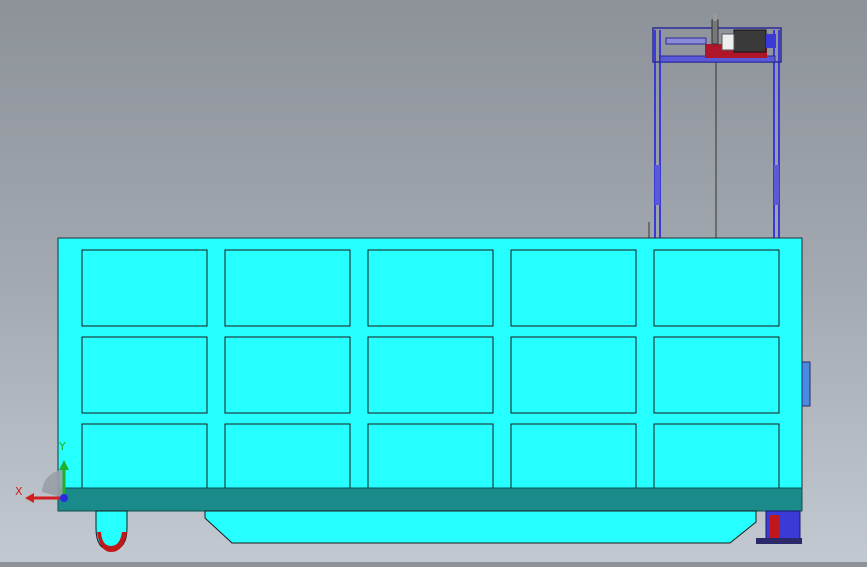 The height and width of the screenshot is (567, 867). I want to click on side-bracket, so click(806, 384).